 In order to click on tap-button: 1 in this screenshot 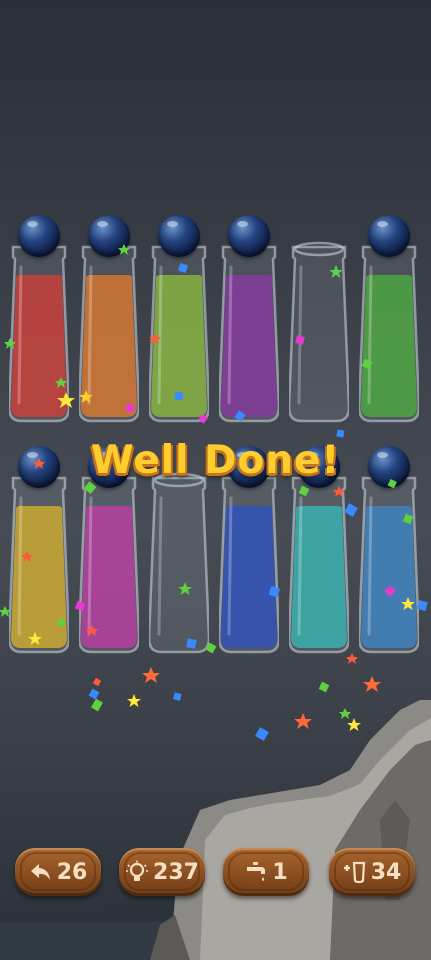, I will do `click(266, 872)`.